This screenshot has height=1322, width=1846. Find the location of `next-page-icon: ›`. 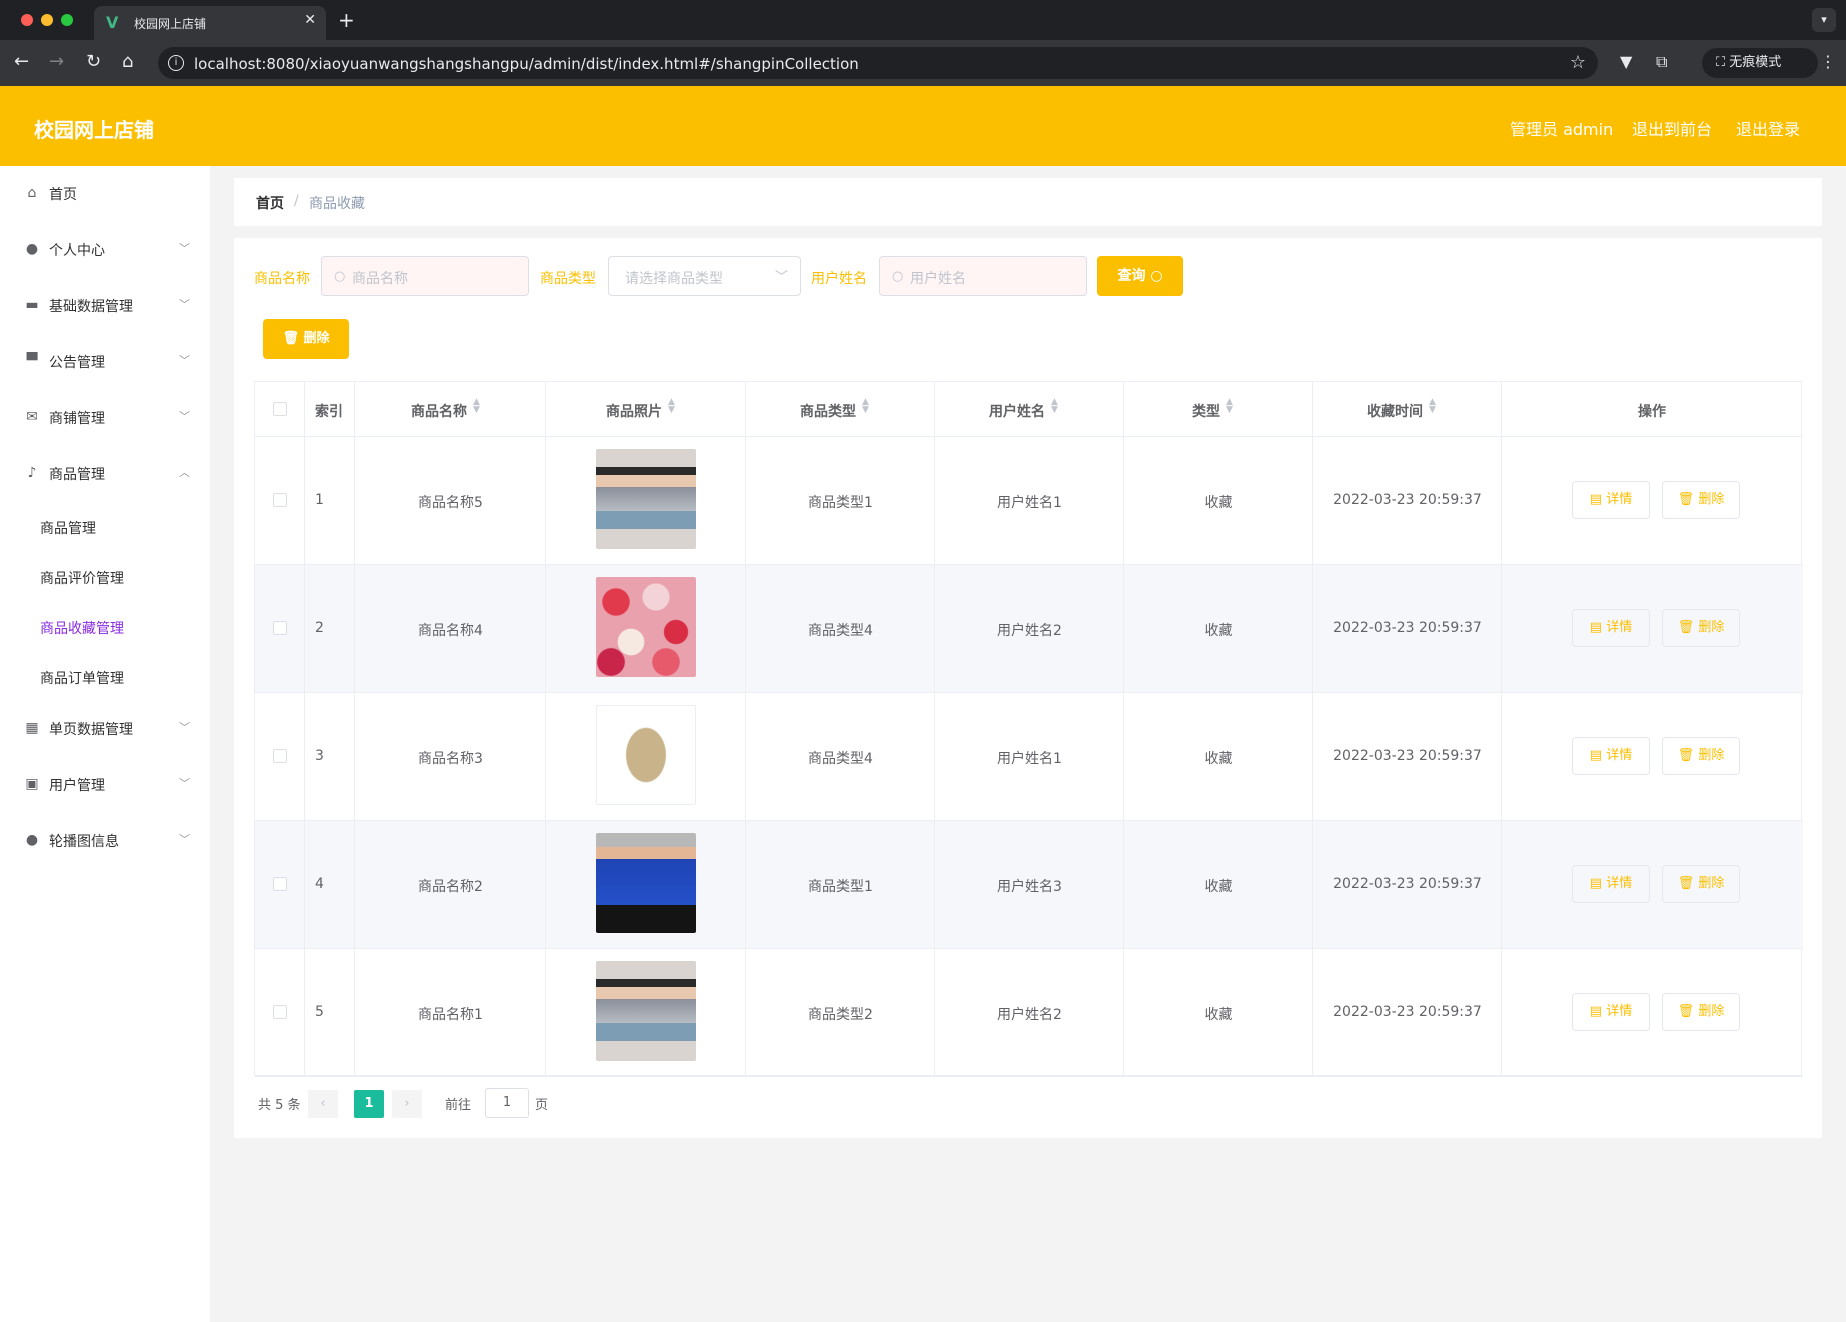

next-page-icon: › is located at coordinates (407, 1104).